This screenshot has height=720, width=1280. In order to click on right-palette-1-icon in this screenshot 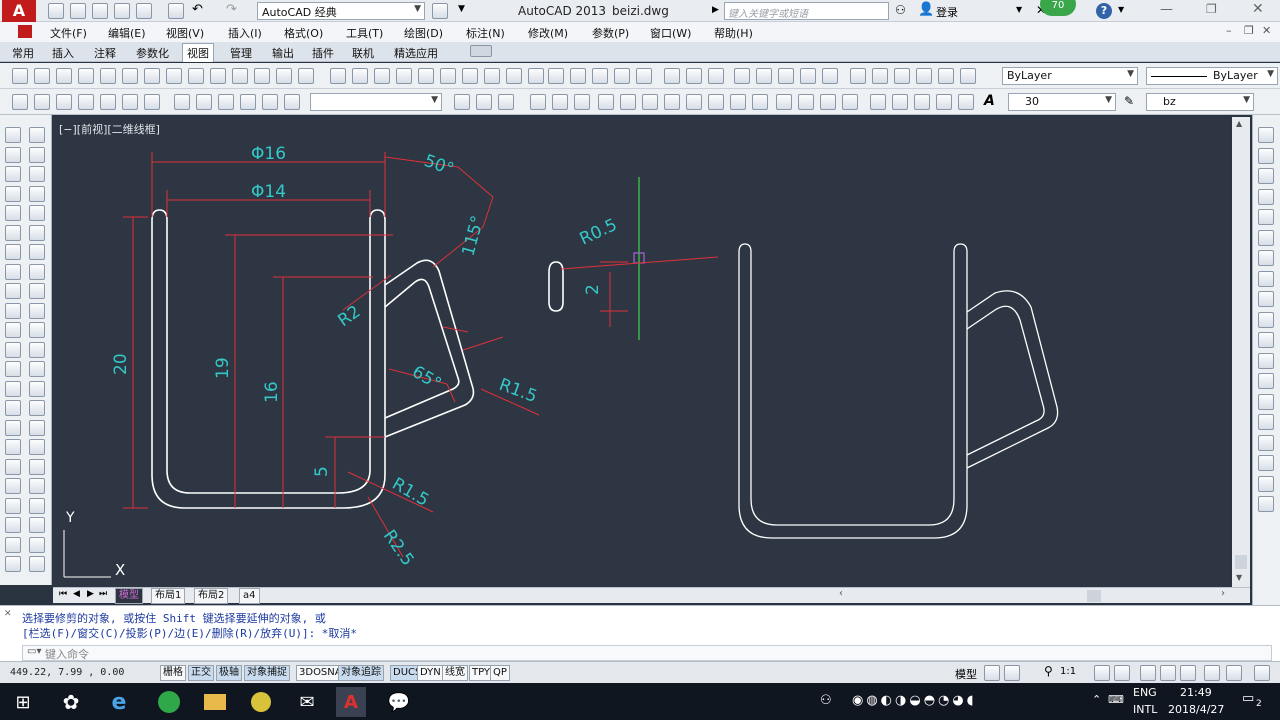, I will do `click(1266, 135)`.